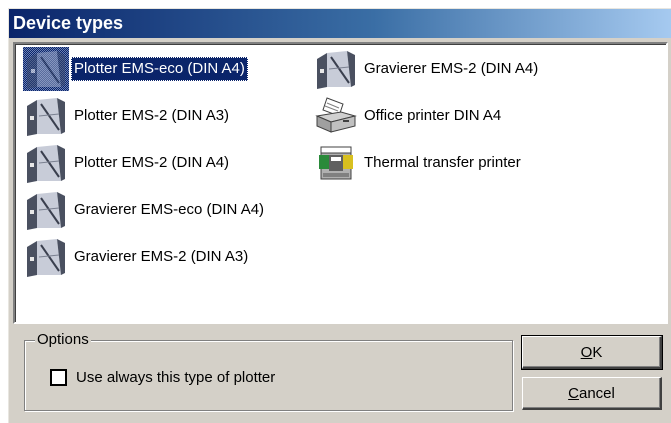  I want to click on list-item-plotter-ems-2-a4: Plotter EMS-2 (DIN A4), so click(127, 163).